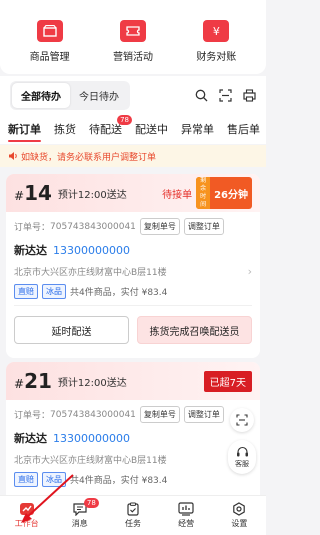 This screenshot has width=320, height=535. What do you see at coordinates (132, 31) in the screenshot?
I see `coupon-icon` at bounding box center [132, 31].